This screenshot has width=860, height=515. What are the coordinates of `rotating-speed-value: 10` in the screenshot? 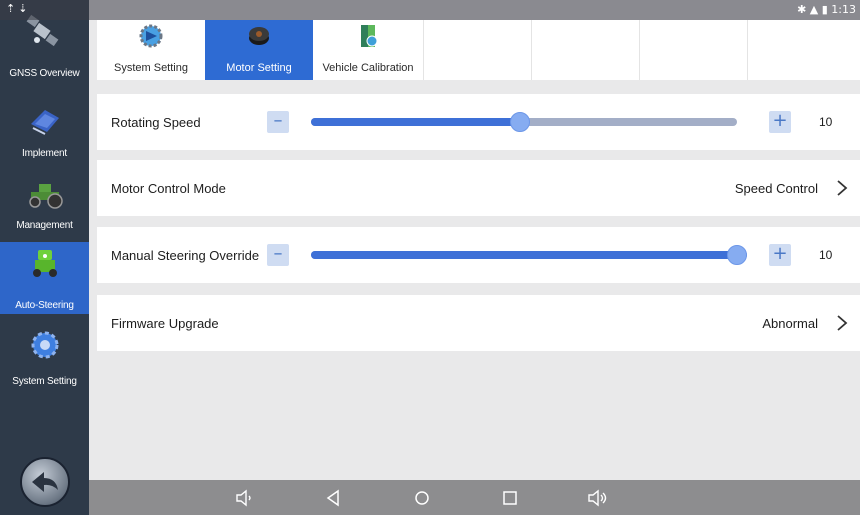 It's located at (826, 122).